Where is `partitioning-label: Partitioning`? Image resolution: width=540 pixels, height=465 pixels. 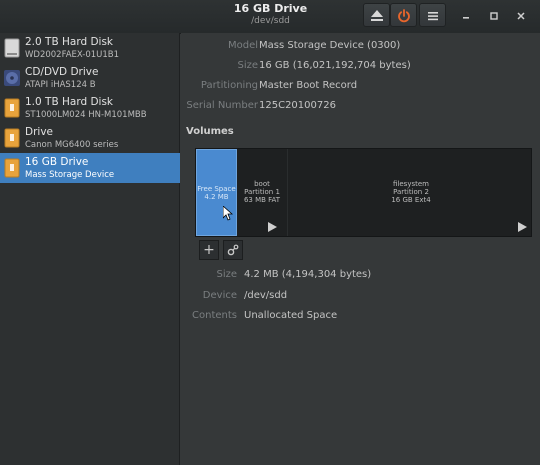 partitioning-label: Partitioning is located at coordinates (229, 85).